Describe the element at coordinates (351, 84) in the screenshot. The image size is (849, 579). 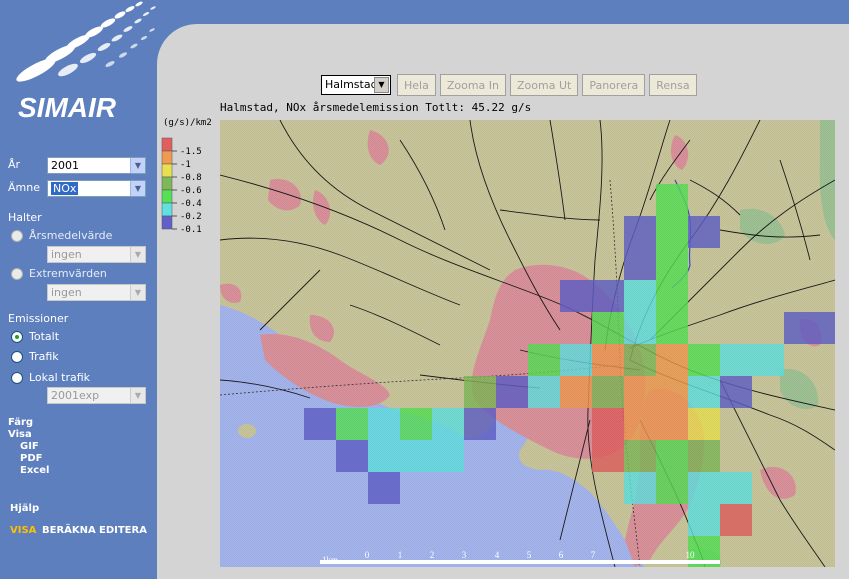
I see `city-select-value: Halmstad` at that location.